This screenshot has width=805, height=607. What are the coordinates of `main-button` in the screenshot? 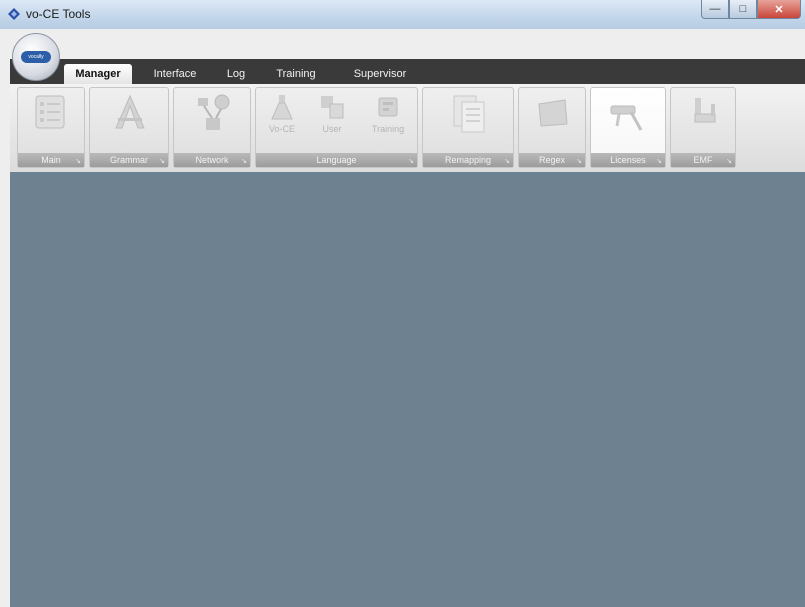 It's located at (50, 112).